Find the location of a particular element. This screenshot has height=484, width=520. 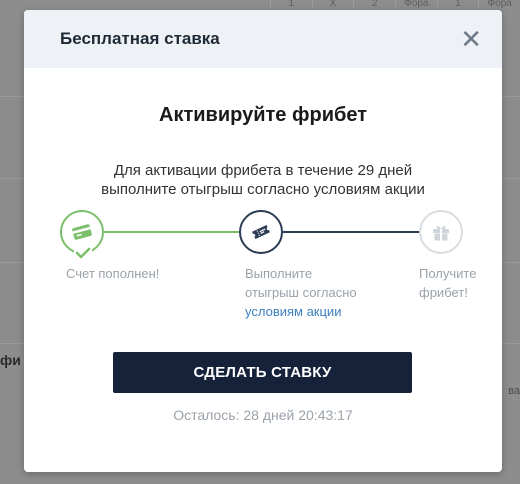

step-connector-active is located at coordinates (351, 232).